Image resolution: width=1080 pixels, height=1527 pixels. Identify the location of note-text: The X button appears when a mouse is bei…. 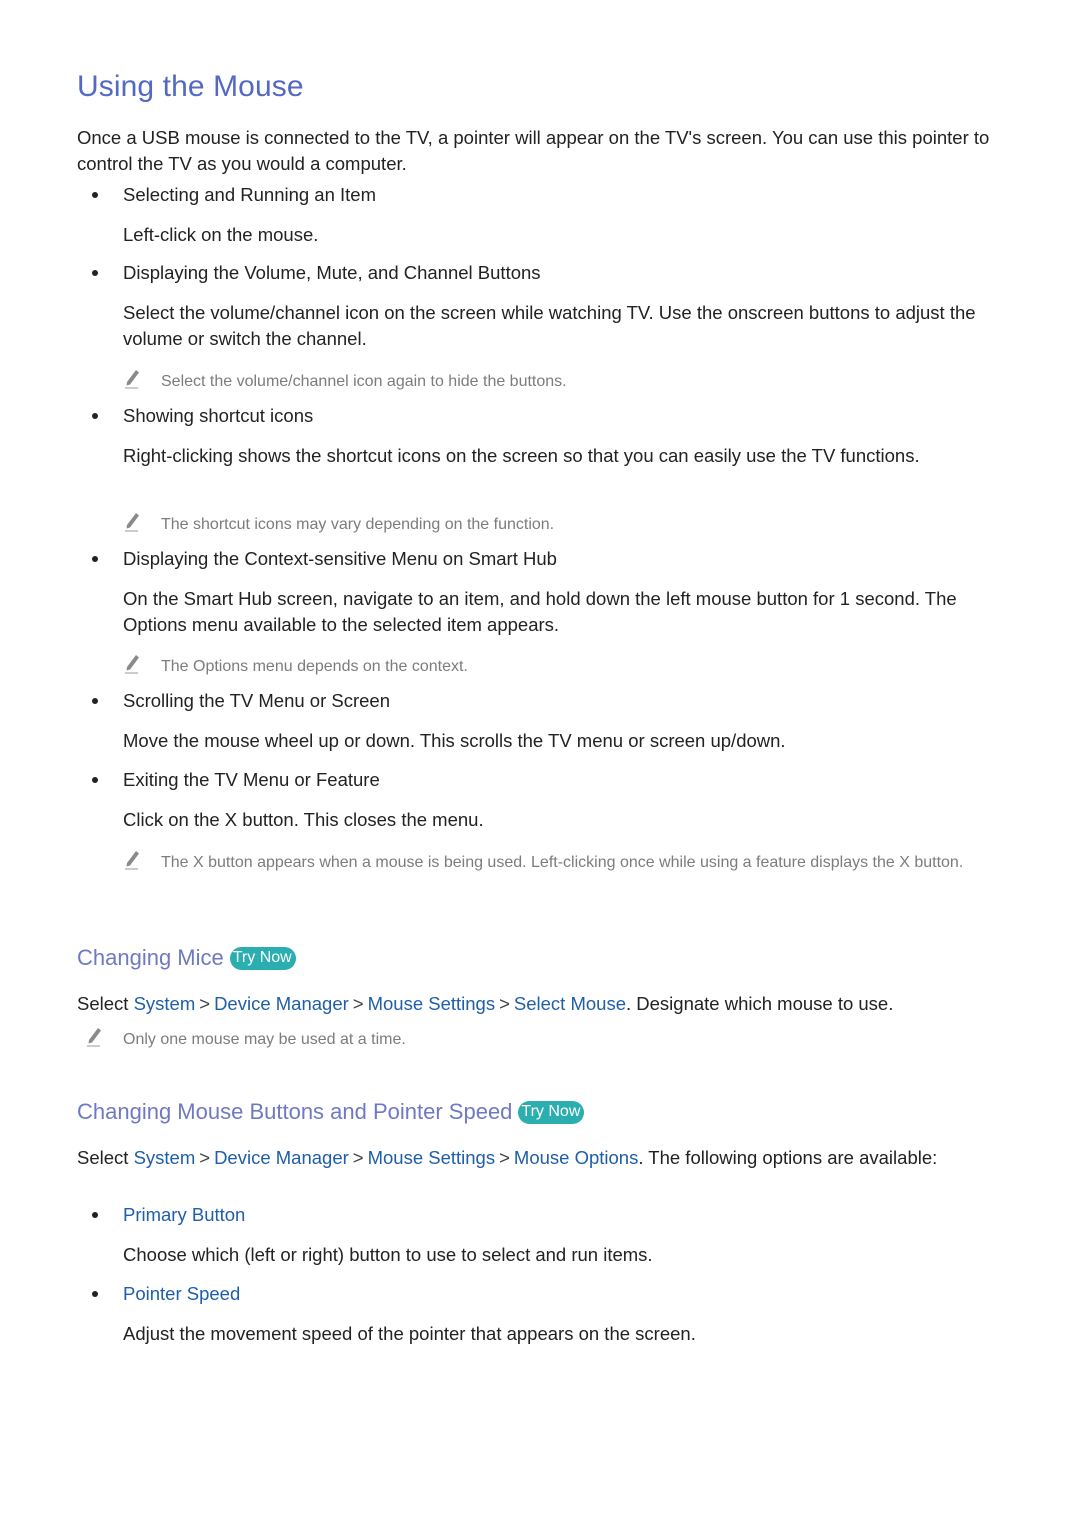
(562, 862).